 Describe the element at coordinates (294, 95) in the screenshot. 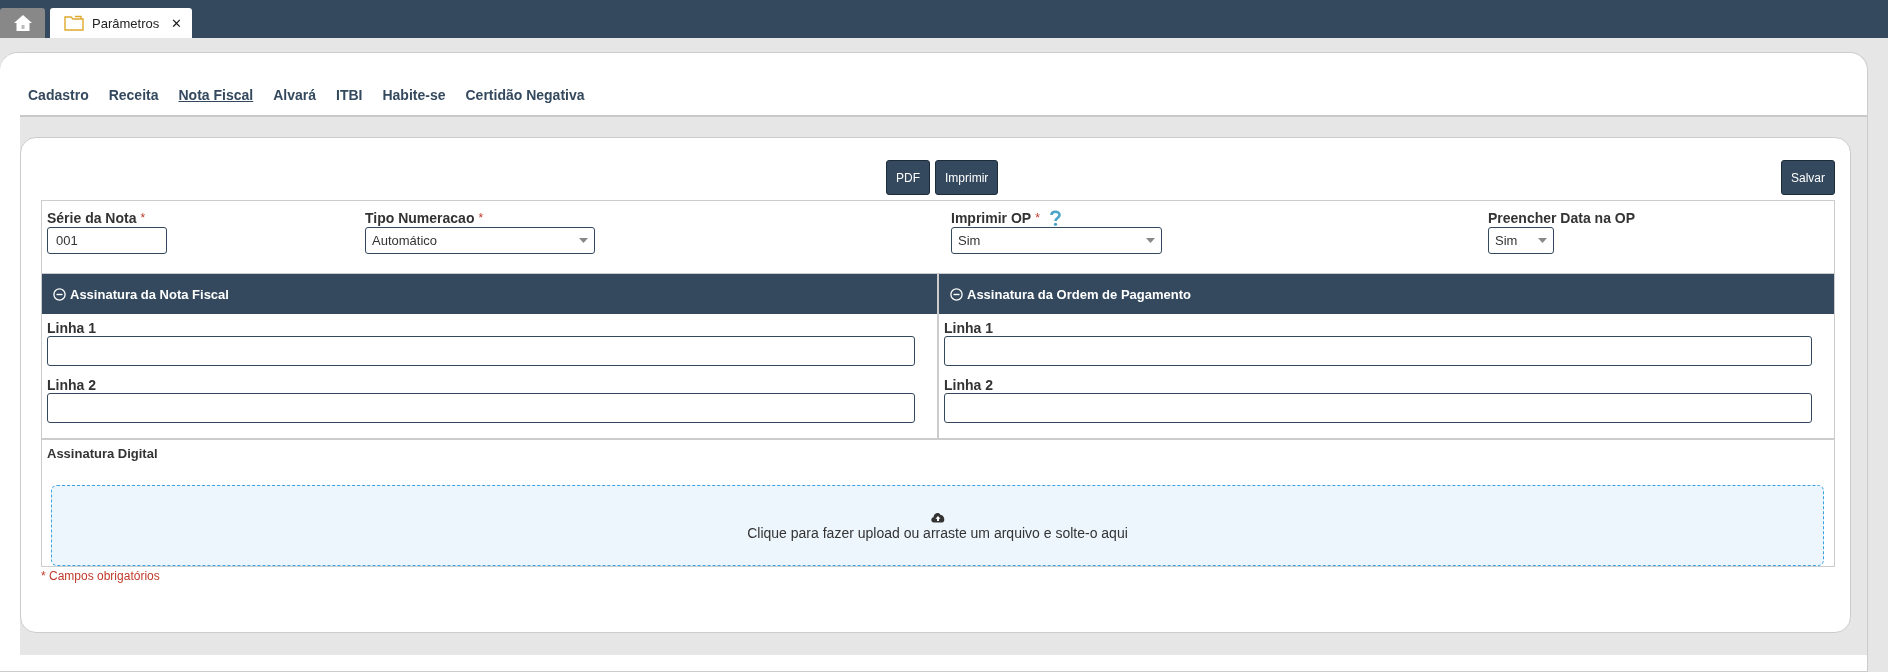

I see `nav-tab: Alvará` at that location.